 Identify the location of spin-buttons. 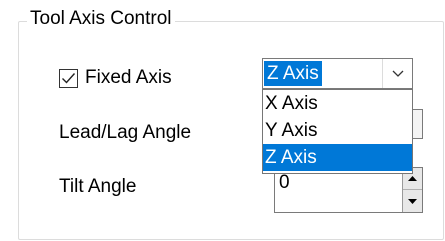
(412, 190).